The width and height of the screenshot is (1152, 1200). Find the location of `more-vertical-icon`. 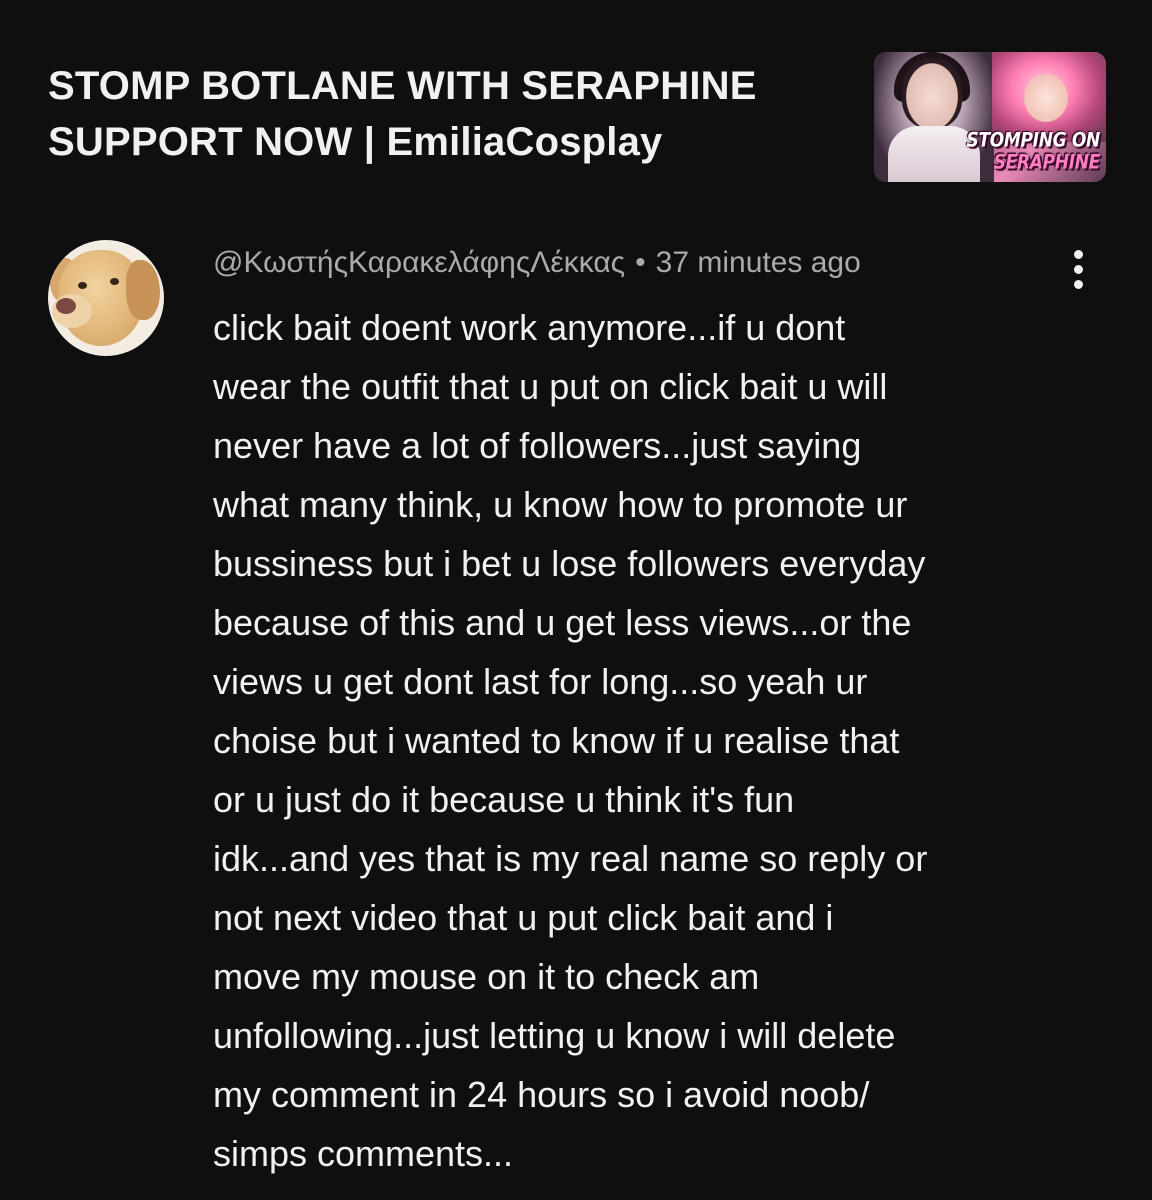

more-vertical-icon is located at coordinates (1079, 270).